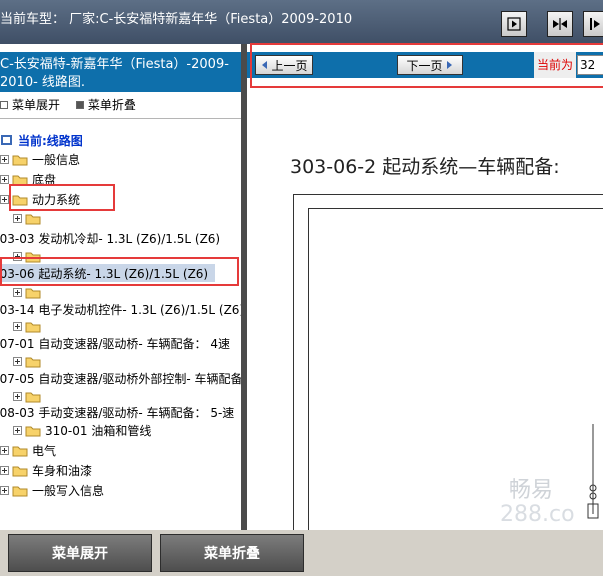  Describe the element at coordinates (30, 104) in the screenshot. I see `expand-menu-link: 菜单展开` at that location.